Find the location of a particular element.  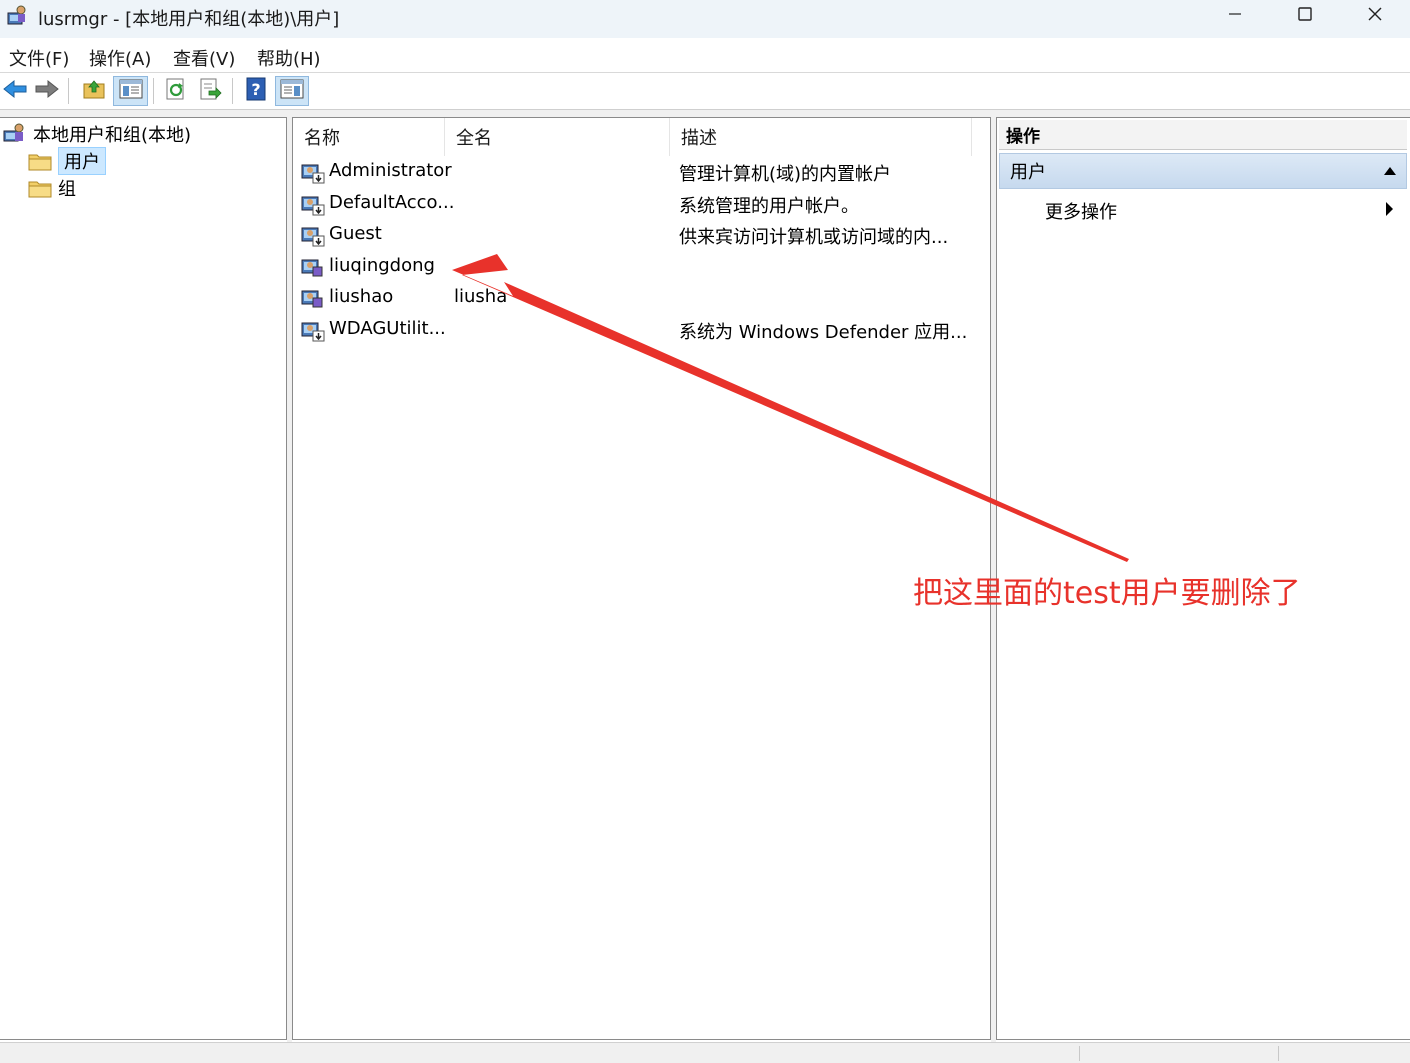

actions-section-label: 用户 is located at coordinates (1028, 172).